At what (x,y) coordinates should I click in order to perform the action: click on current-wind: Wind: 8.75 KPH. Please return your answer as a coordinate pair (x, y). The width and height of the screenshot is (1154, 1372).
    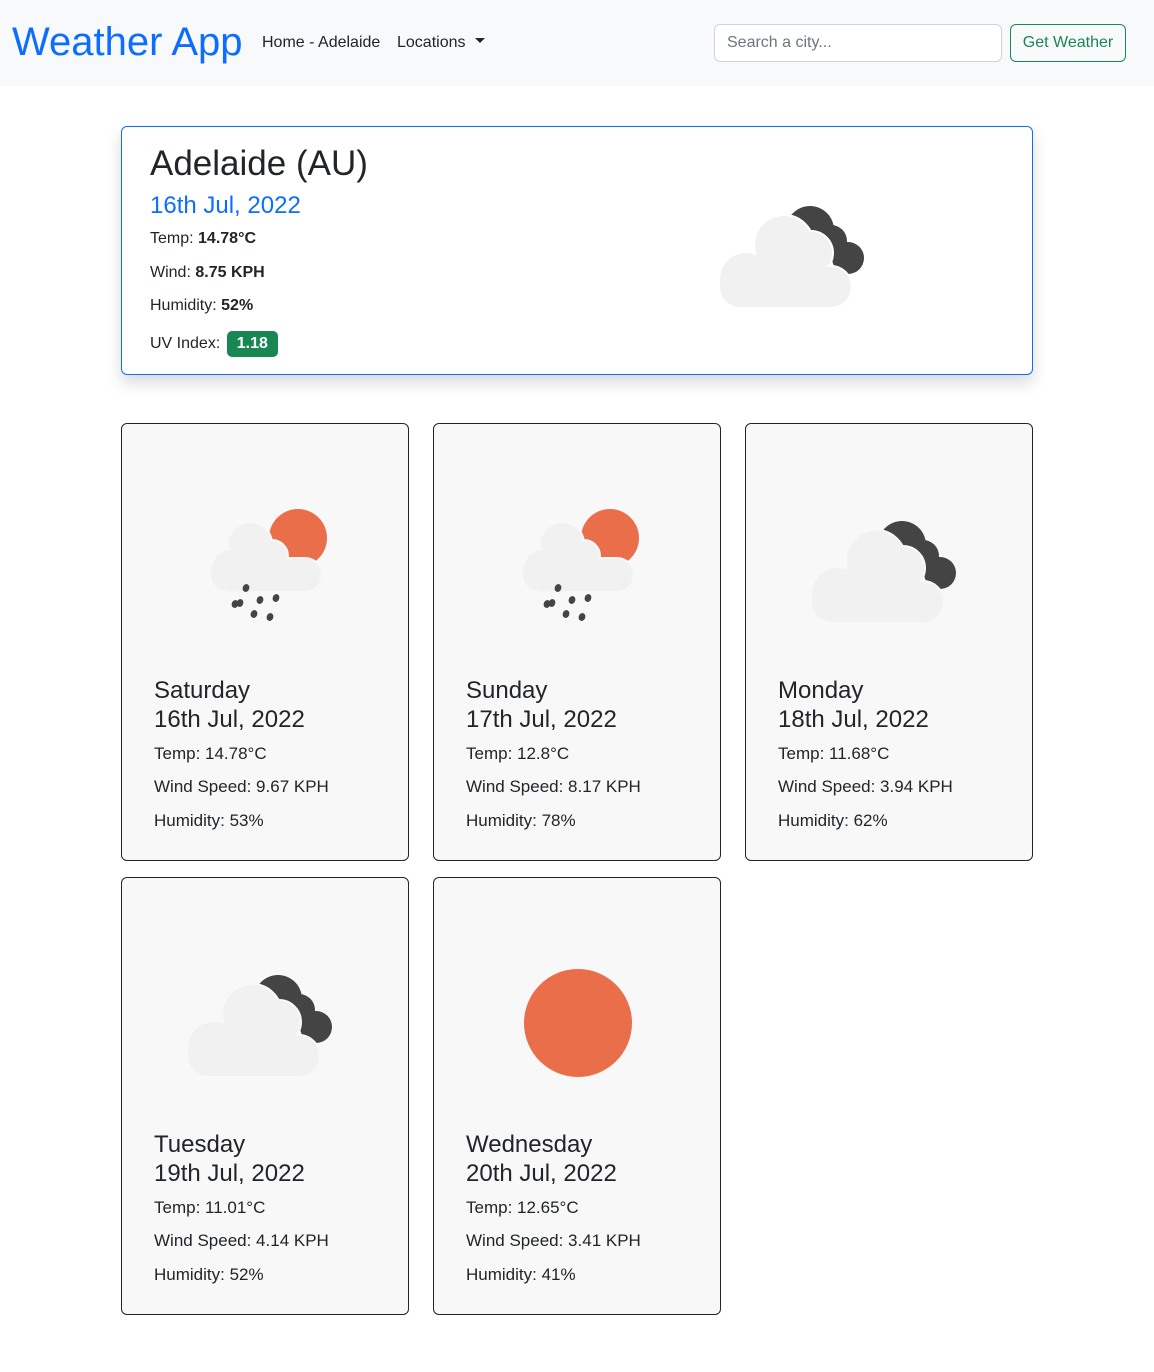
    Looking at the image, I should click on (207, 273).